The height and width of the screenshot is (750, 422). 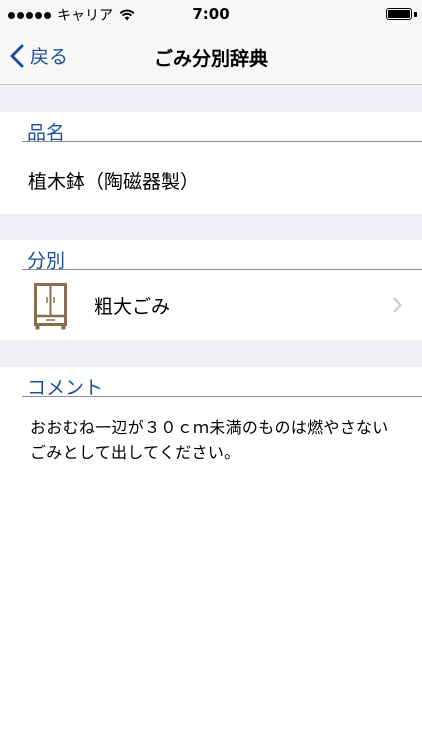 I want to click on item-name-value: 植木鉢（陶磁器製）, so click(x=114, y=182).